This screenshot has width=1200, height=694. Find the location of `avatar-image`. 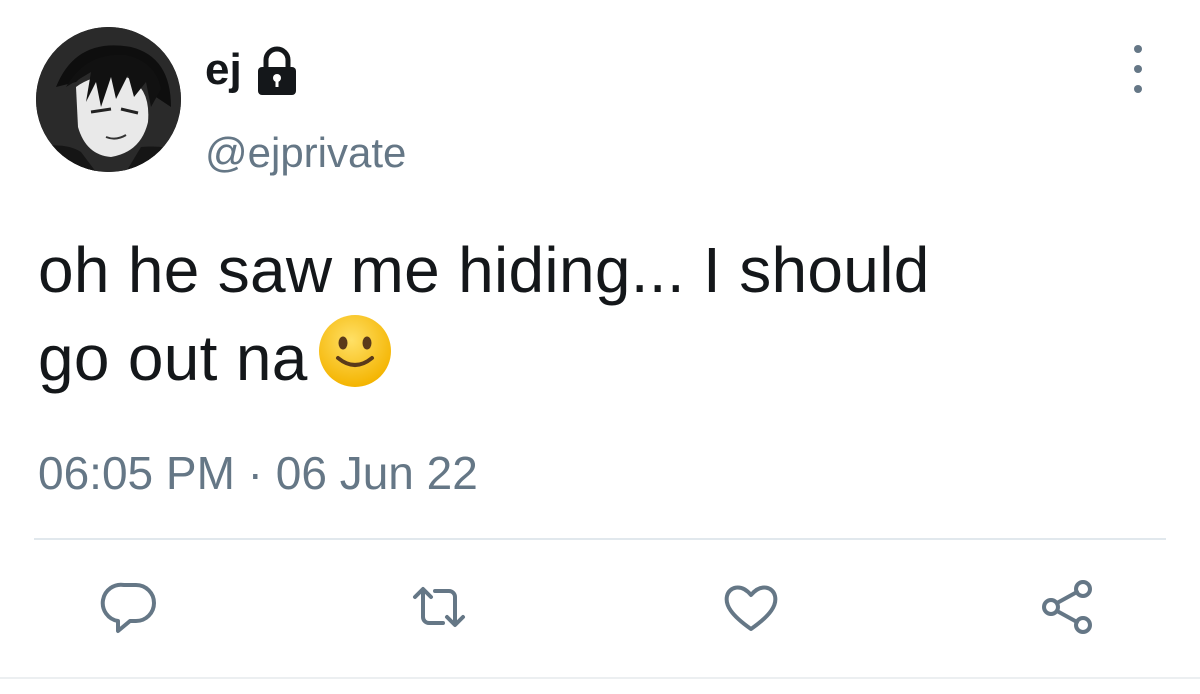

avatar-image is located at coordinates (108, 99).